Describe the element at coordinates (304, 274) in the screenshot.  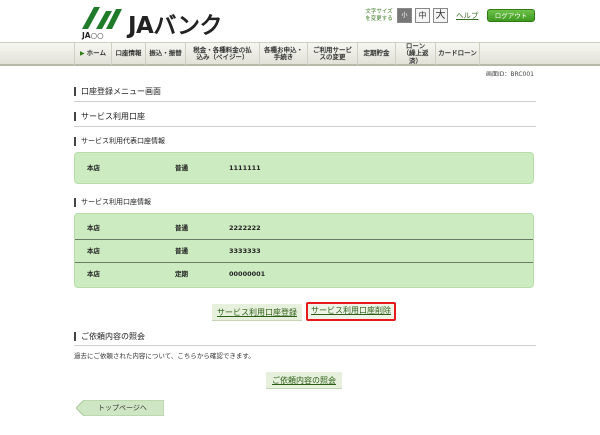
I see `table-row: 本店 定期 00000001` at that location.